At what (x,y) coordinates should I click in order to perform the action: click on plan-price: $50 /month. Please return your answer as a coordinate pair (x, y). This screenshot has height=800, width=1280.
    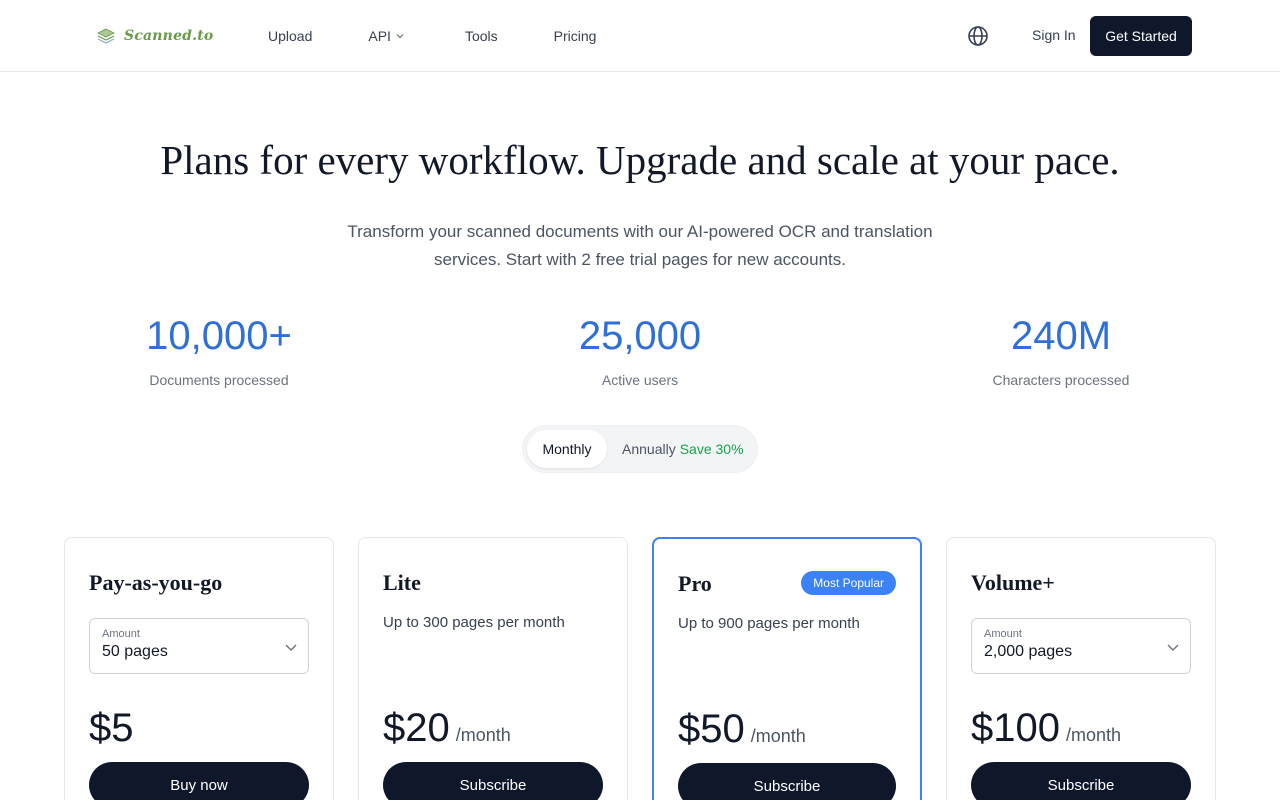
    Looking at the image, I should click on (742, 729).